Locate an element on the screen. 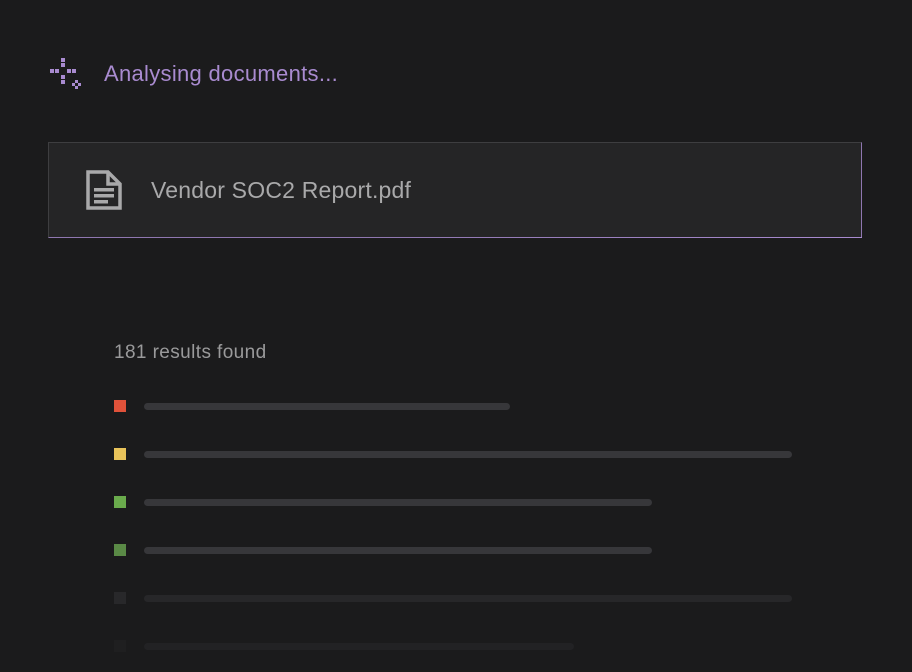  document-icon is located at coordinates (104, 190).